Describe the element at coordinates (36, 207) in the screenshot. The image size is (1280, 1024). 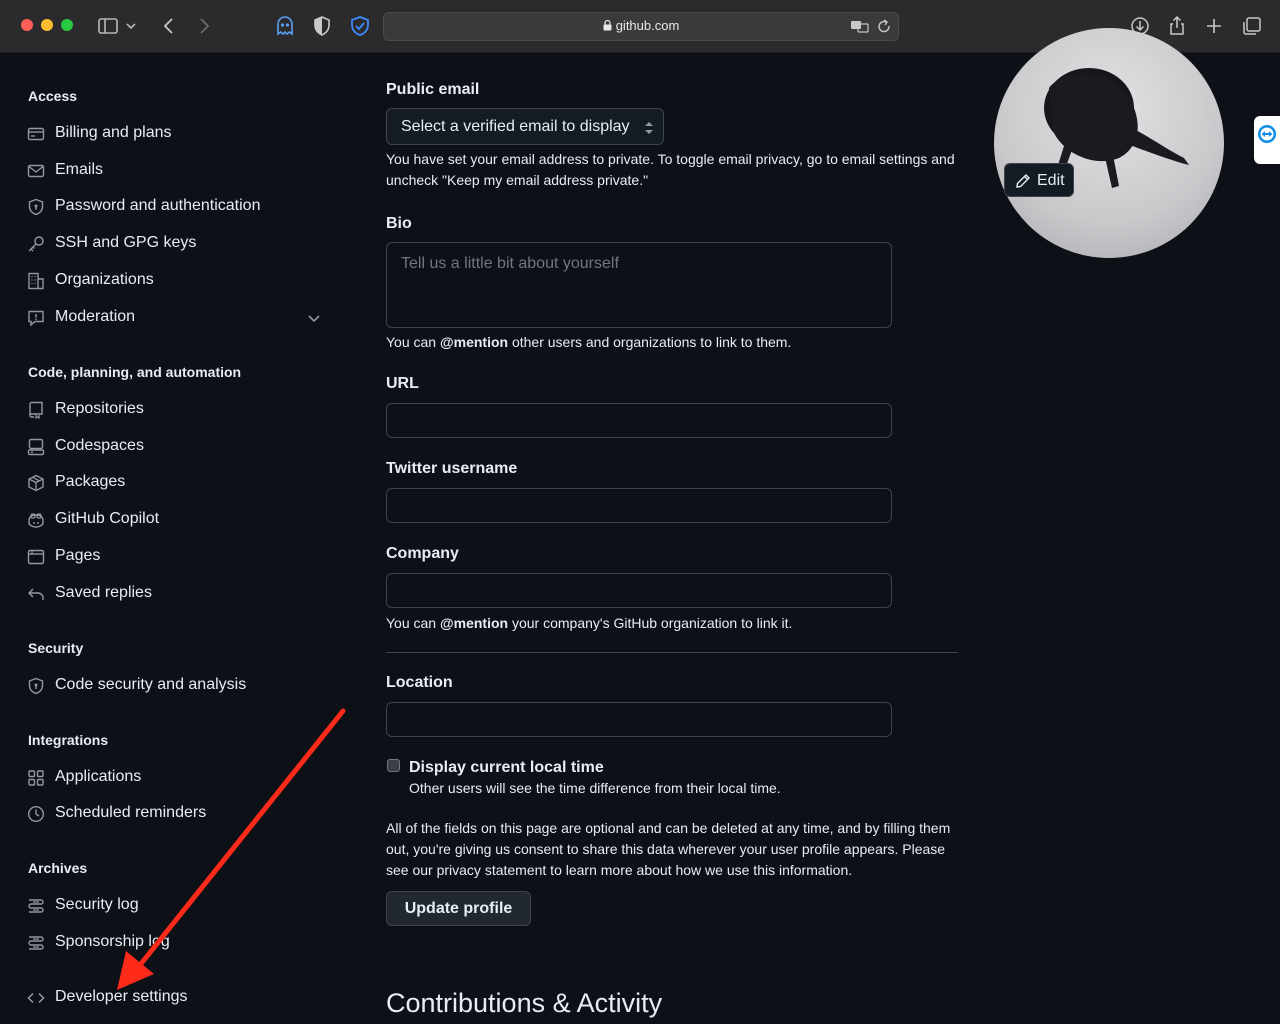
I see `shield-lock-icon` at that location.